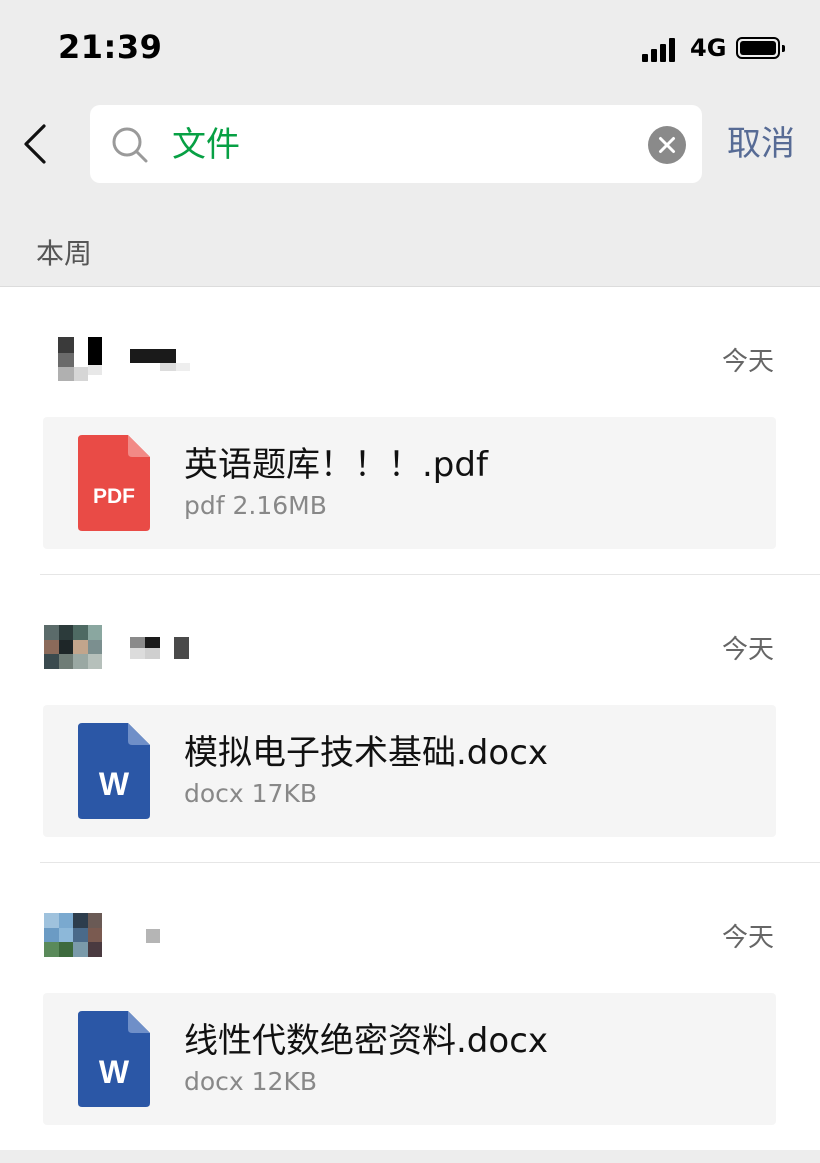 The width and height of the screenshot is (820, 1163). Describe the element at coordinates (114, 483) in the screenshot. I see `pdf-file-icon: PDF` at that location.